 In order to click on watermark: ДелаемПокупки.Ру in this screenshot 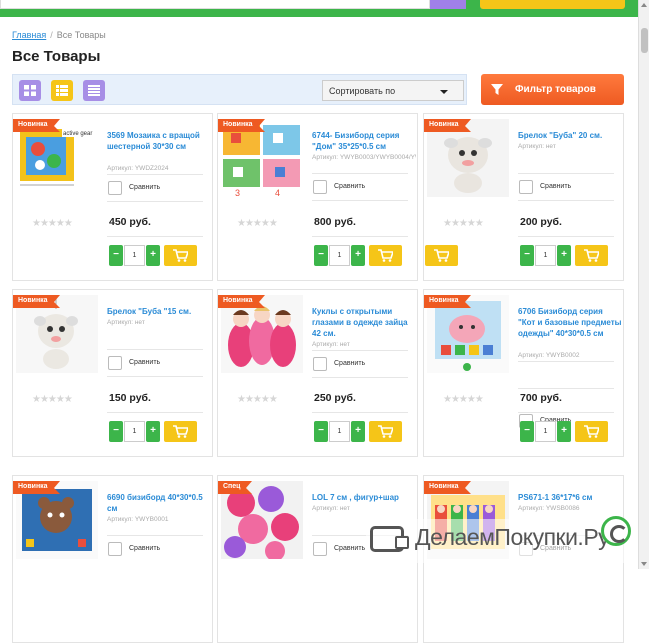, I will do `click(502, 541)`.